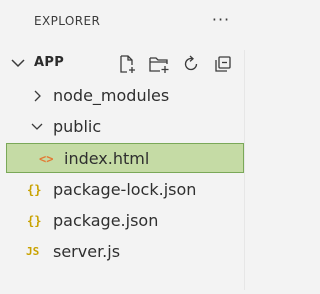 This screenshot has height=294, width=320. What do you see at coordinates (125, 127) in the screenshot?
I see `tree-item-public: public` at bounding box center [125, 127].